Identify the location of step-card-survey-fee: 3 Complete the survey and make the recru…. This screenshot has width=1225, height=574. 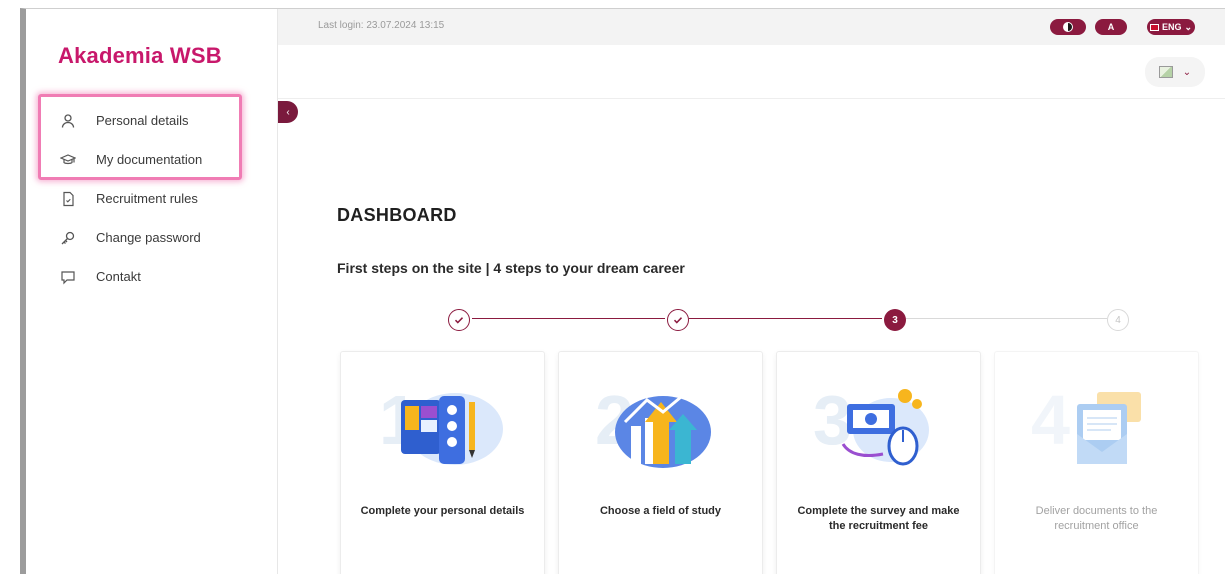
(878, 462).